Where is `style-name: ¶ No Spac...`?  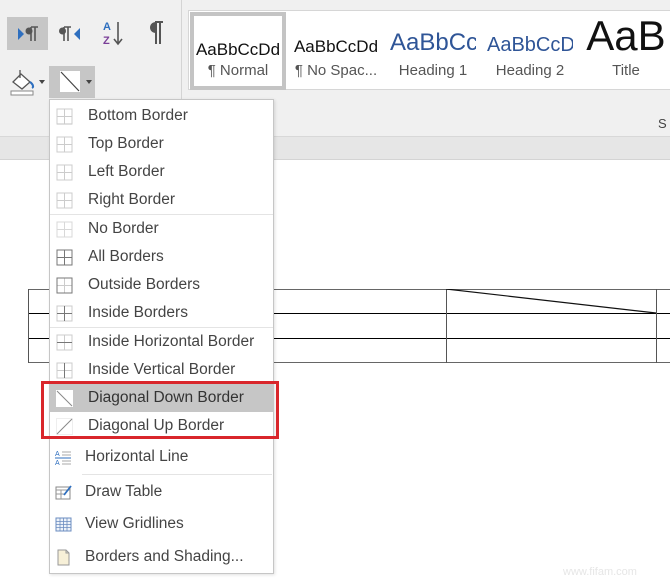
style-name: ¶ No Spac... is located at coordinates (336, 70).